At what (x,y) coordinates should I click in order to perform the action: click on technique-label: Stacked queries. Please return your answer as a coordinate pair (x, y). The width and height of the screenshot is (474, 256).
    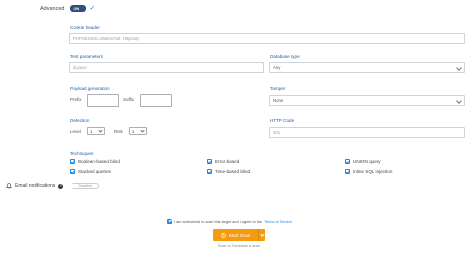
    Looking at the image, I should click on (94, 171).